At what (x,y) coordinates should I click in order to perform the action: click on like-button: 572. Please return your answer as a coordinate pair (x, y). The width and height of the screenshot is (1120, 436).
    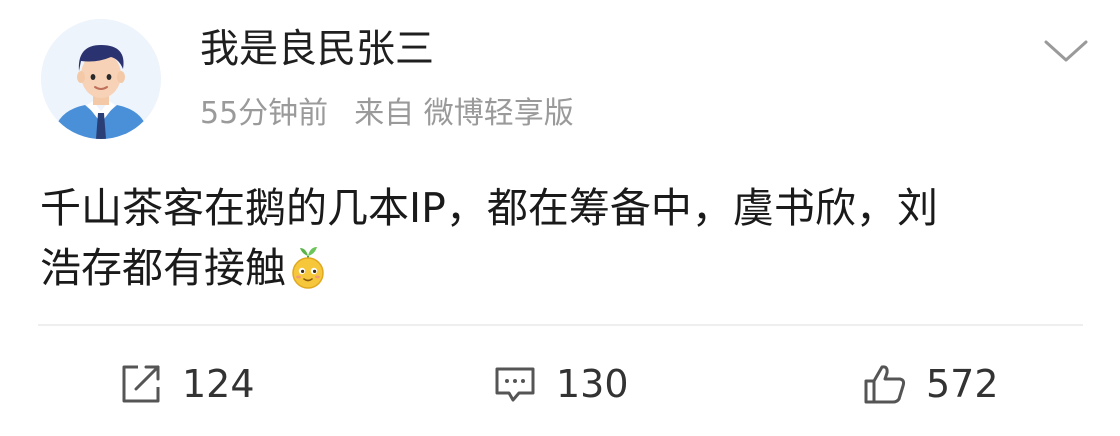
    Looking at the image, I should click on (930, 384).